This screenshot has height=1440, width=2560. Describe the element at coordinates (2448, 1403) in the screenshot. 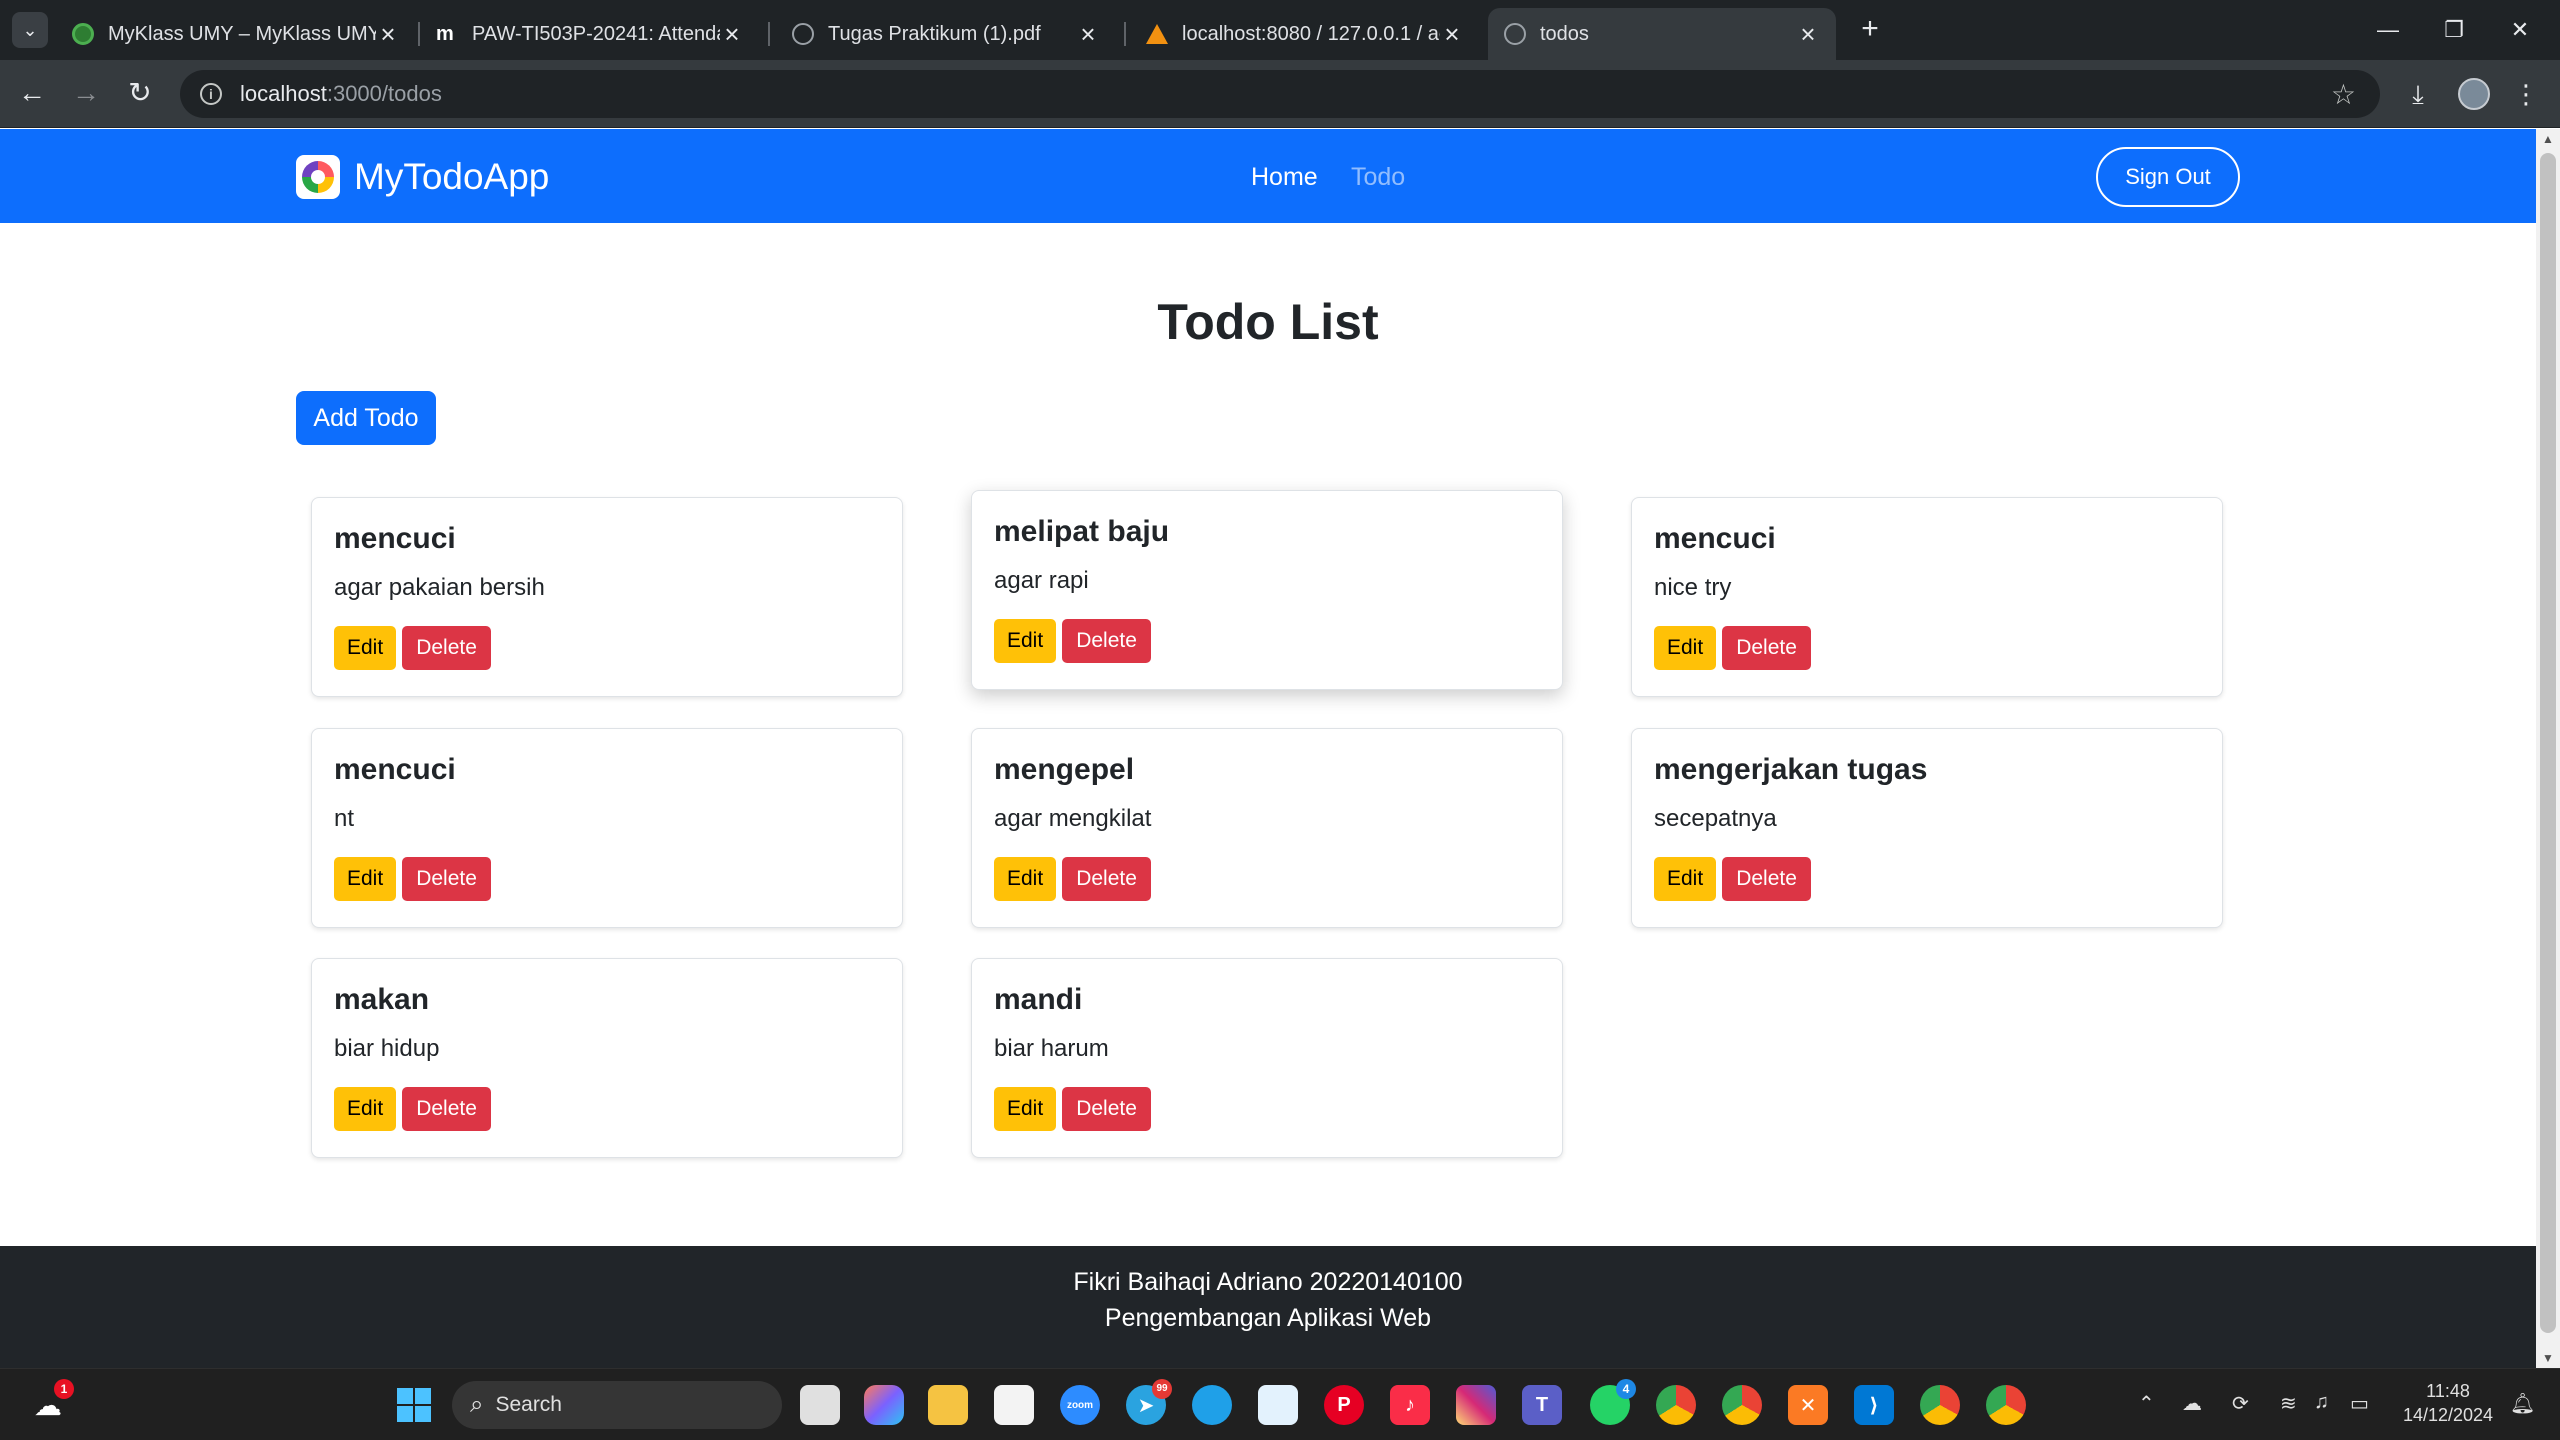

I see `taskbar-clock: 11:48 14/12/2024` at that location.